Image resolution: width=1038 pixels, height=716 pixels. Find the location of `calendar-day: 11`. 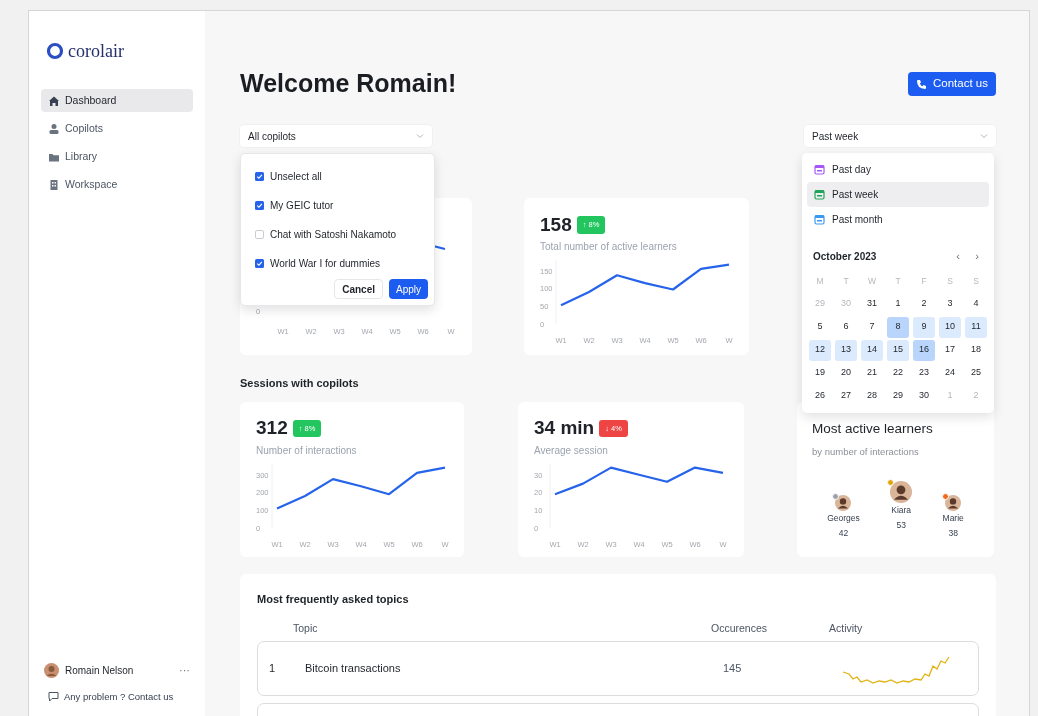

calendar-day: 11 is located at coordinates (976, 327).